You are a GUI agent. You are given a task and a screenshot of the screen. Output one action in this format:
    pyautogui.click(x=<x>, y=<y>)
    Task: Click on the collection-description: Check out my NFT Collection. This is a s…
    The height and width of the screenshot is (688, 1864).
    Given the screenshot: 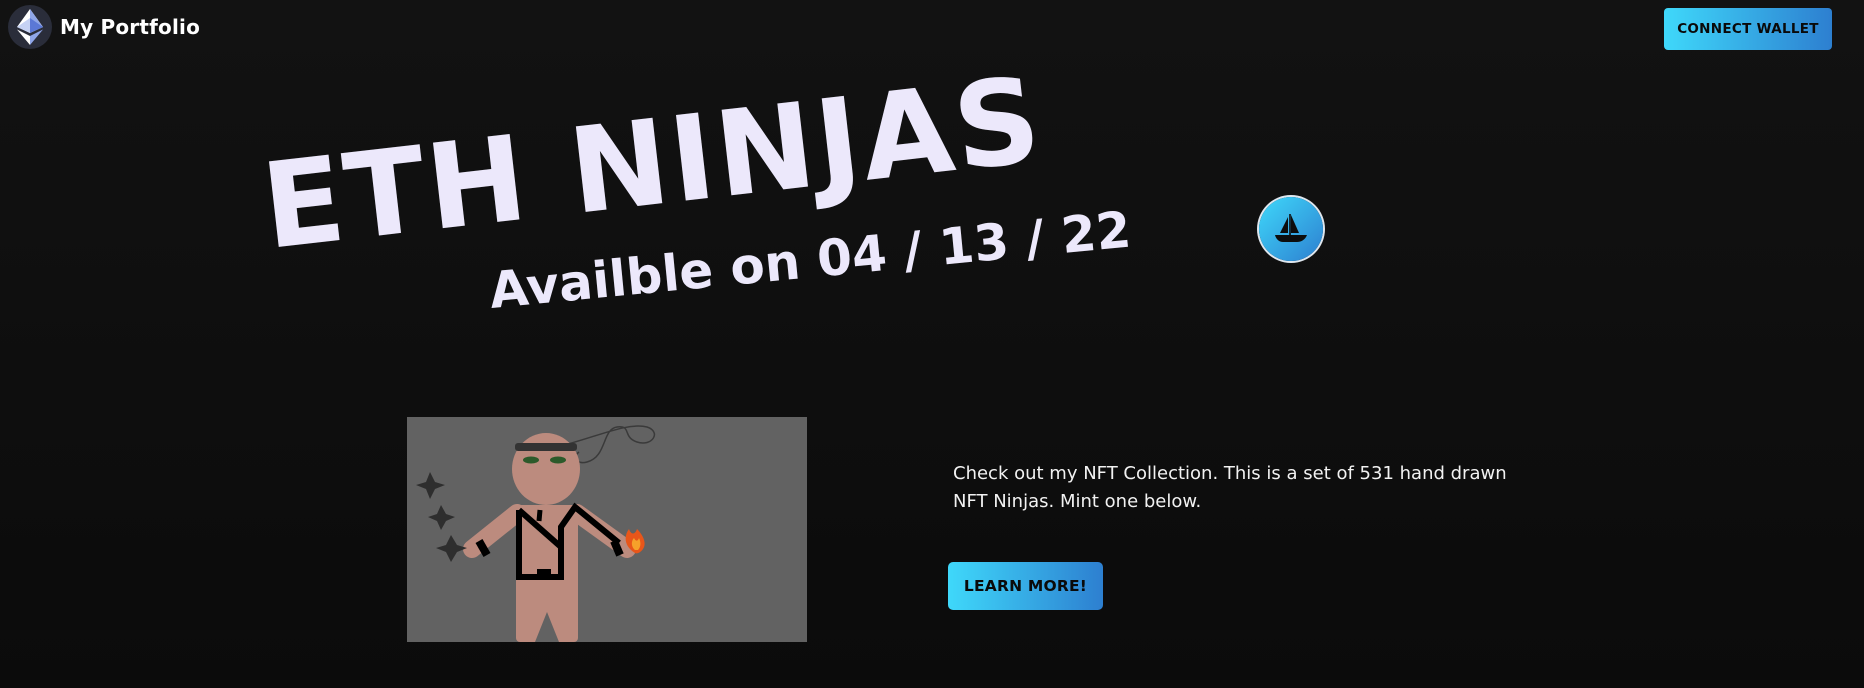 What is the action you would take?
    pyautogui.click(x=1230, y=487)
    